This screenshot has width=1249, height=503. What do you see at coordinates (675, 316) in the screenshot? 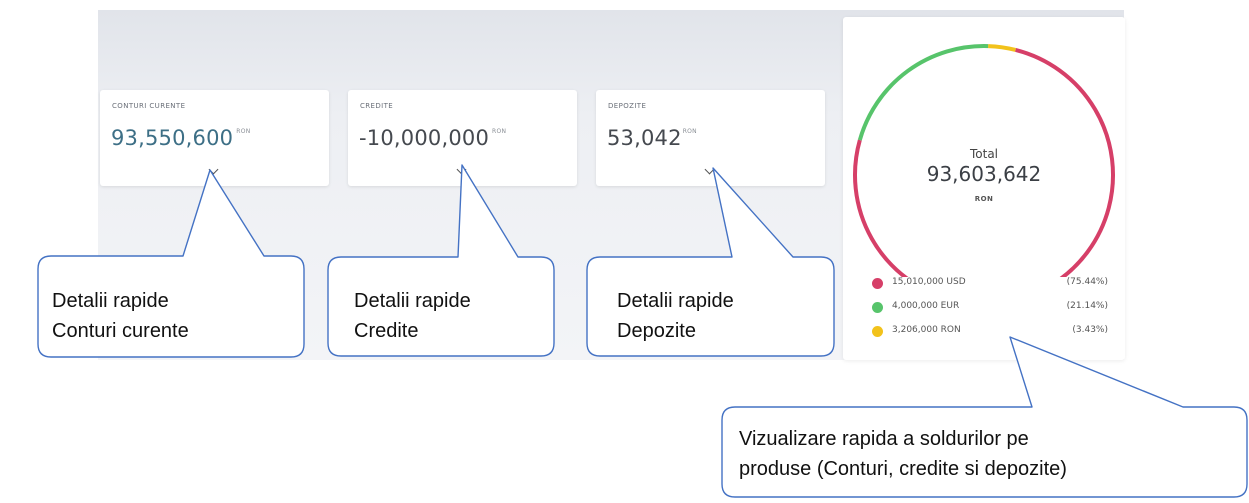
I see `callout-text-depozite: Detalii rapide Depozite` at bounding box center [675, 316].